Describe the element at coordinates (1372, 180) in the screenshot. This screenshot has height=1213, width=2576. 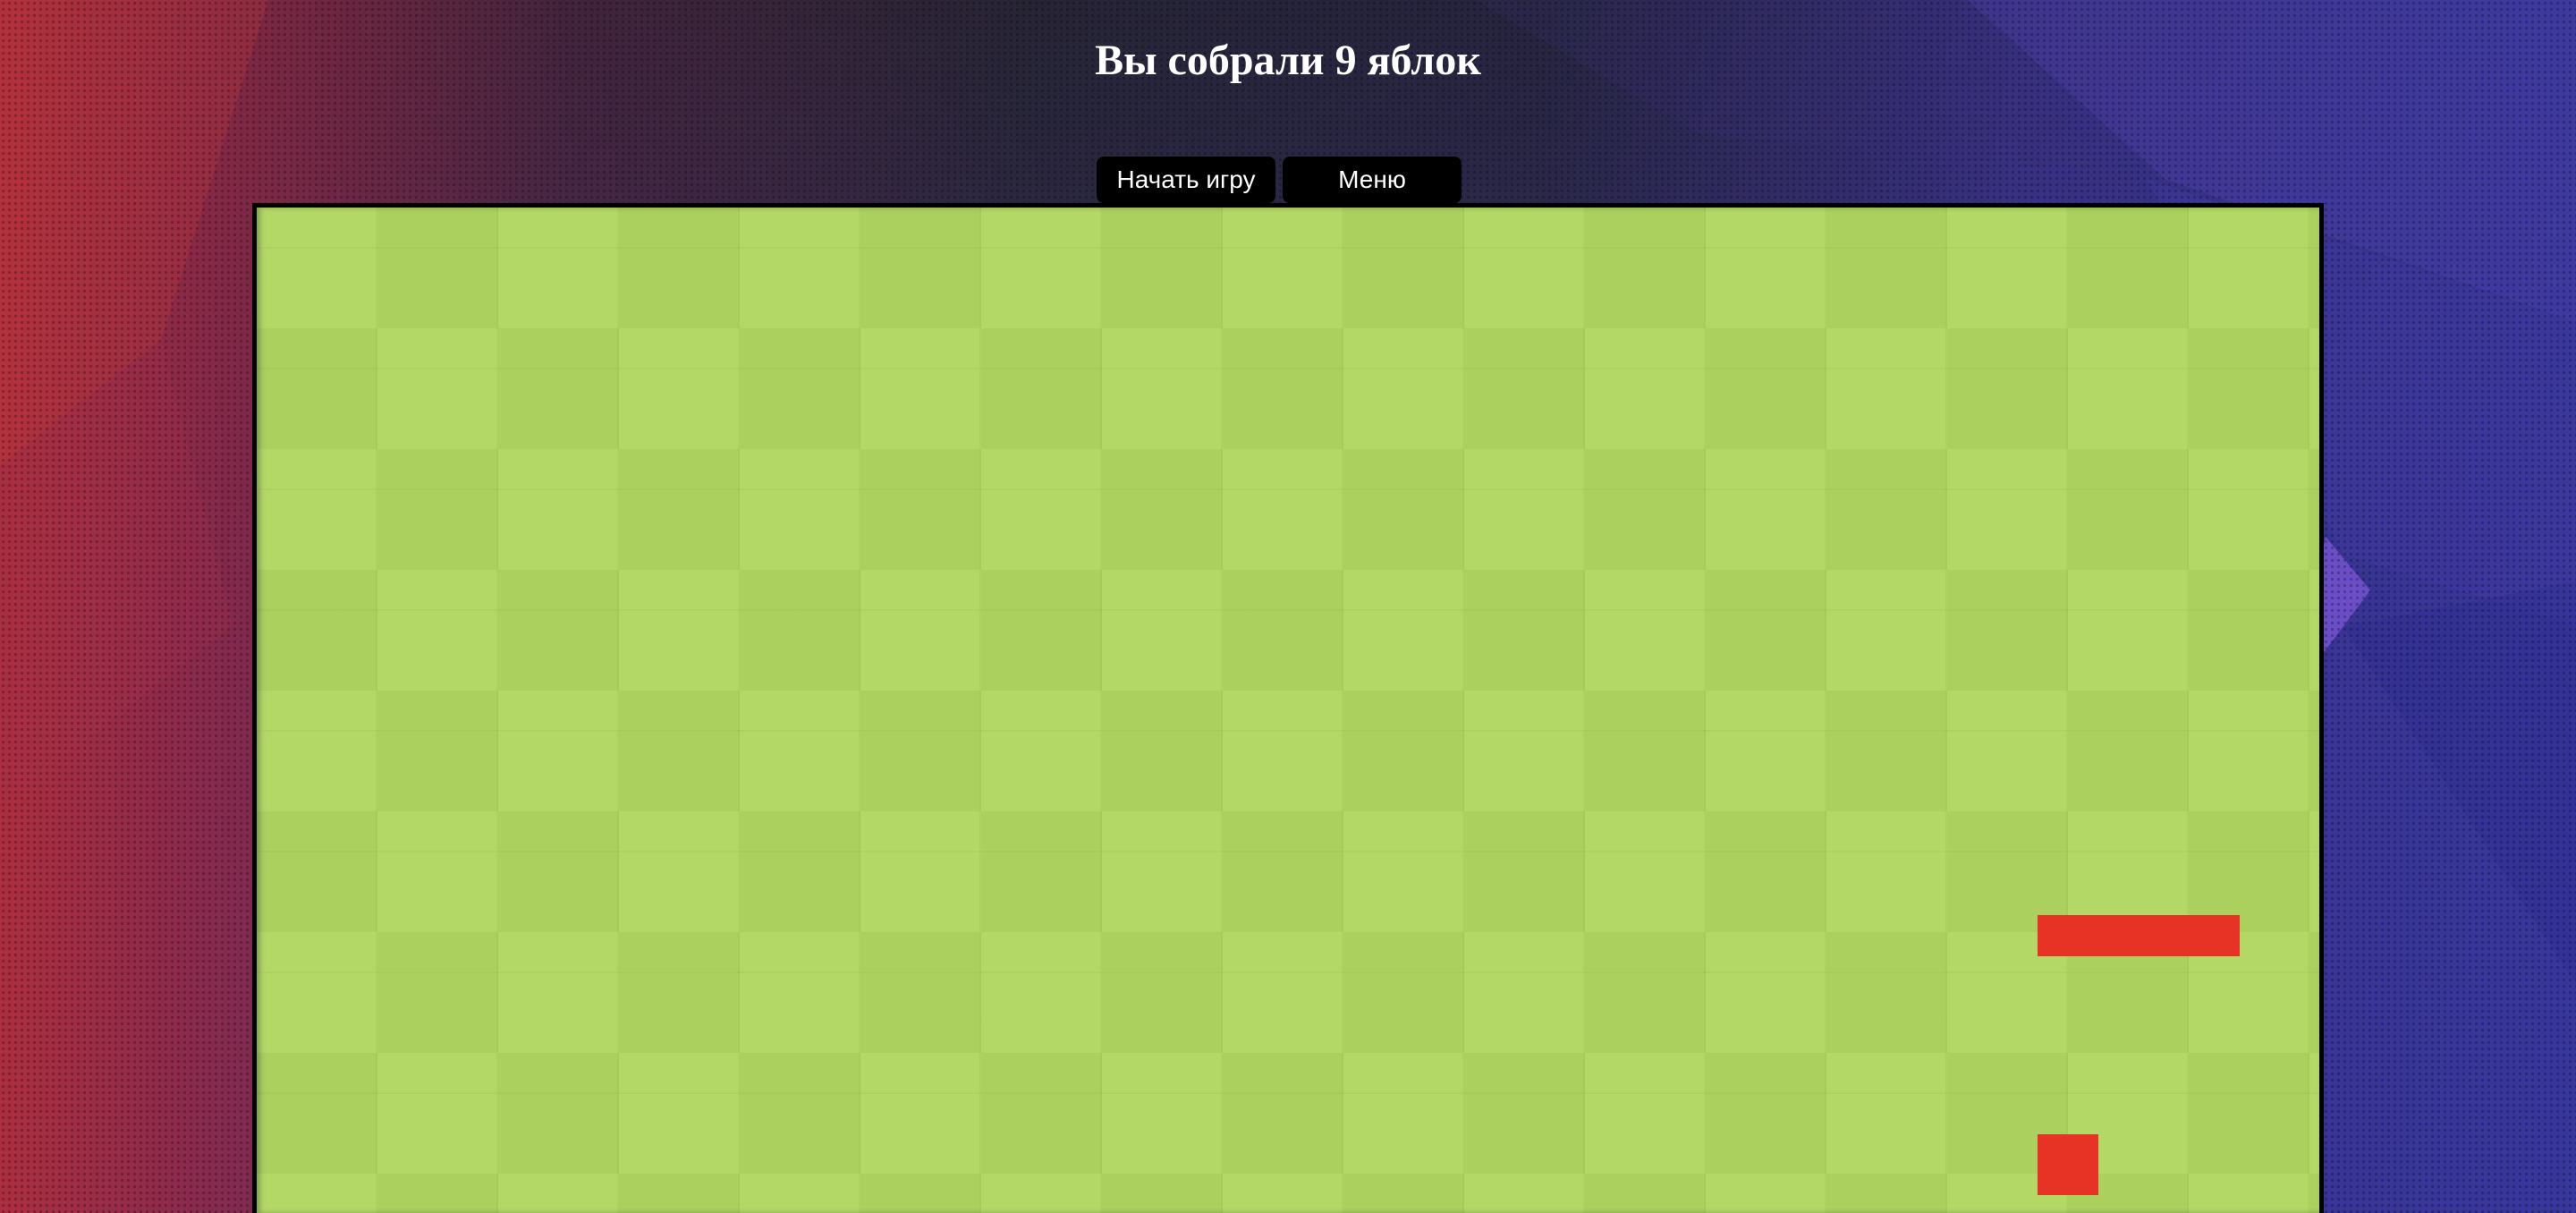
I see `menu-button: Меню` at that location.